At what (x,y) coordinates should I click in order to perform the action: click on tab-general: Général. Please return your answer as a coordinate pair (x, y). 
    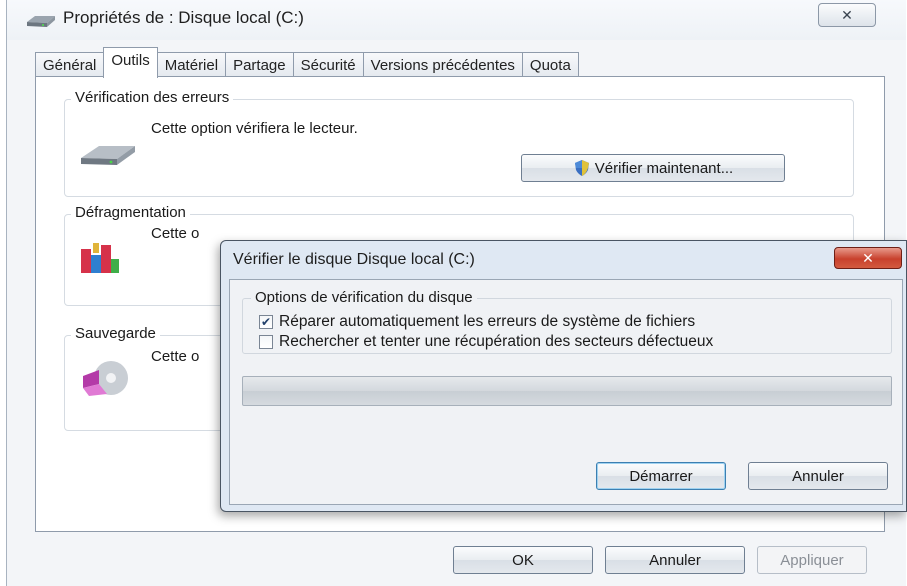
    Looking at the image, I should click on (70, 65).